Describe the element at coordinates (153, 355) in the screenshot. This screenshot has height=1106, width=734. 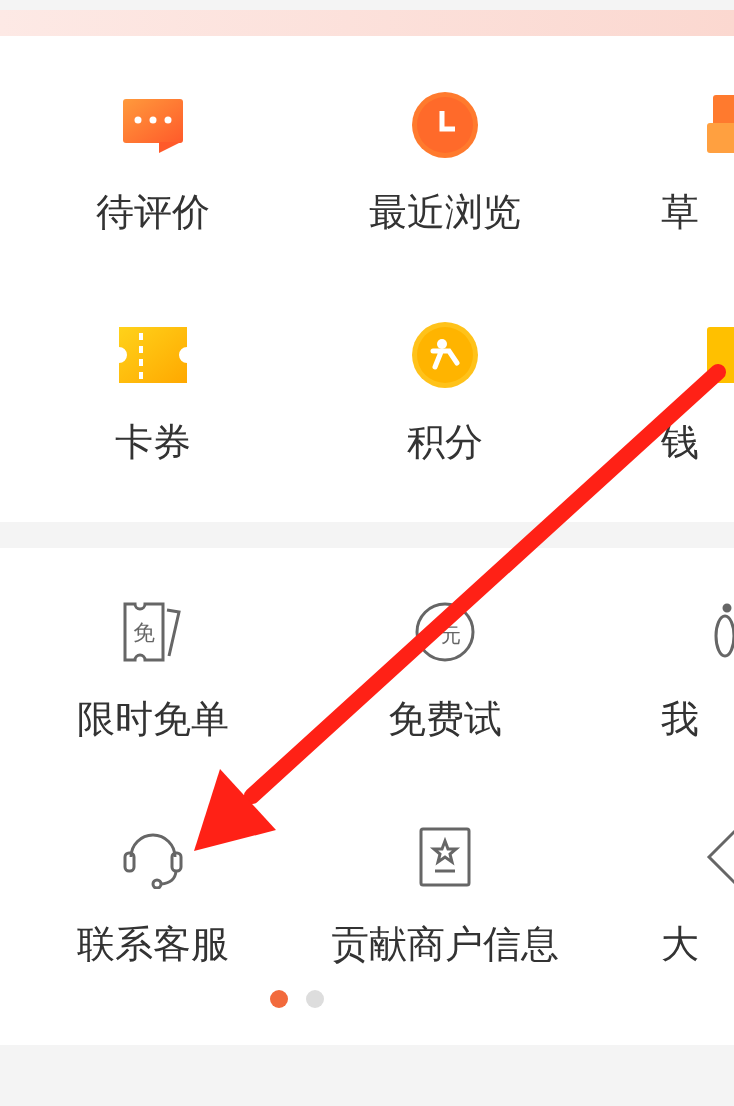
I see `ticket-icon` at that location.